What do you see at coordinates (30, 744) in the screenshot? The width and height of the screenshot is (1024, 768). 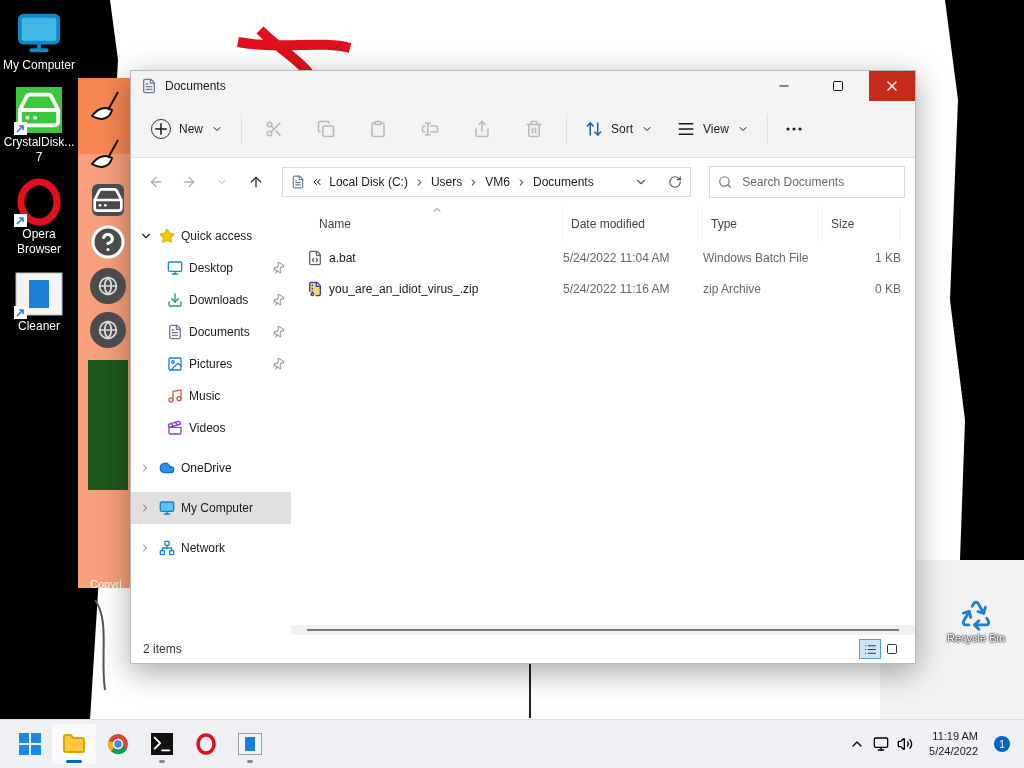 I see `windows-logo-icon` at bounding box center [30, 744].